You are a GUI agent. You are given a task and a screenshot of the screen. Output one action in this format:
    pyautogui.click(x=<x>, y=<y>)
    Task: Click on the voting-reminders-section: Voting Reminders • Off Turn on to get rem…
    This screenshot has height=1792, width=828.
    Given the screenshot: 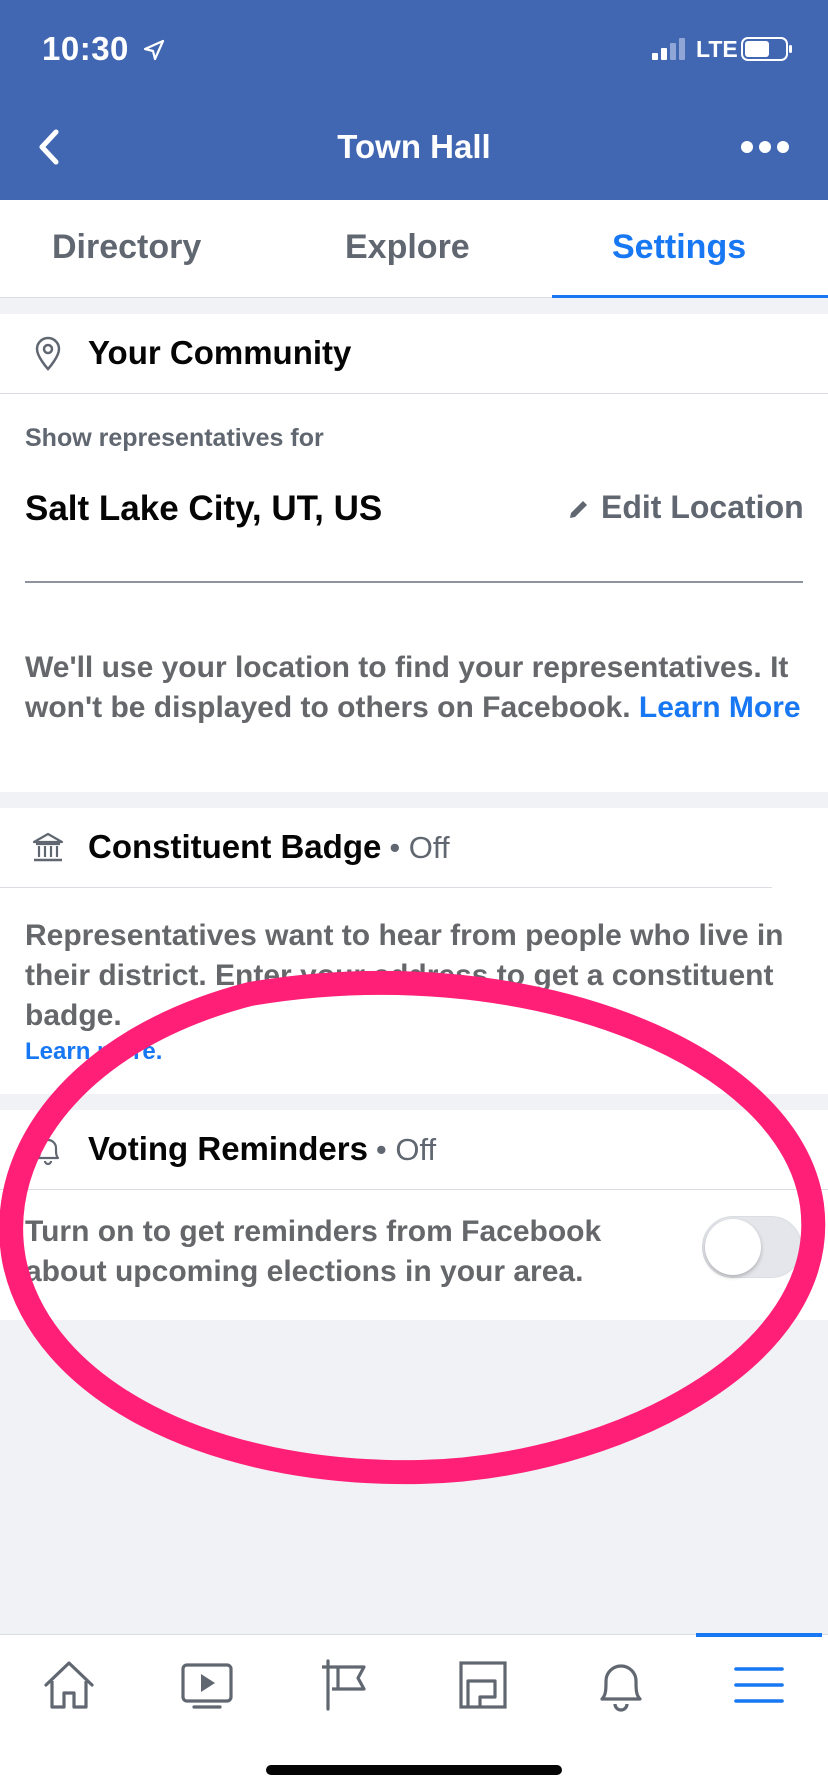 What is the action you would take?
    pyautogui.click(x=414, y=1215)
    